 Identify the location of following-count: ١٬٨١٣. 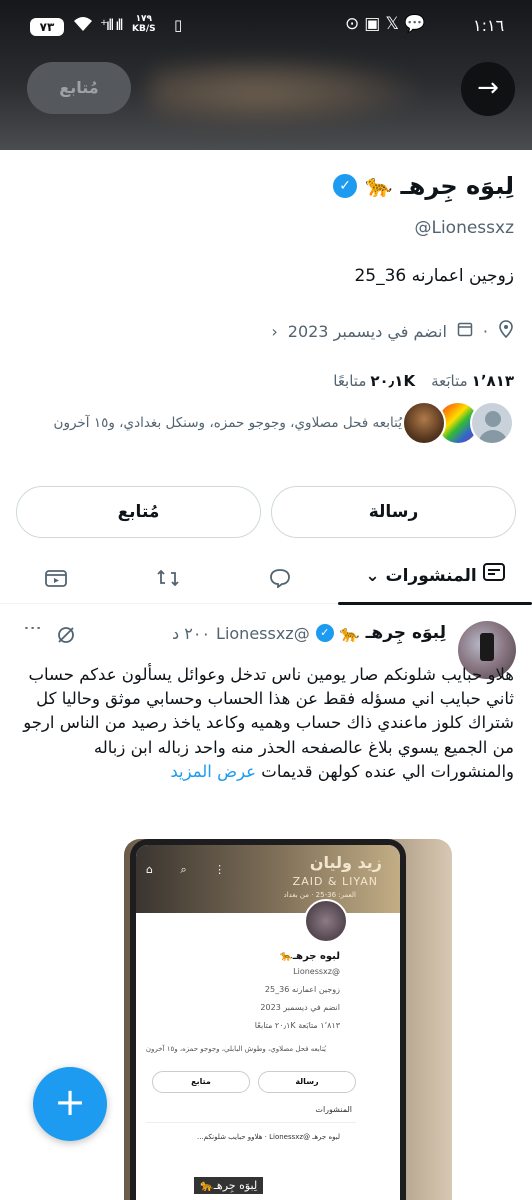
(492, 381).